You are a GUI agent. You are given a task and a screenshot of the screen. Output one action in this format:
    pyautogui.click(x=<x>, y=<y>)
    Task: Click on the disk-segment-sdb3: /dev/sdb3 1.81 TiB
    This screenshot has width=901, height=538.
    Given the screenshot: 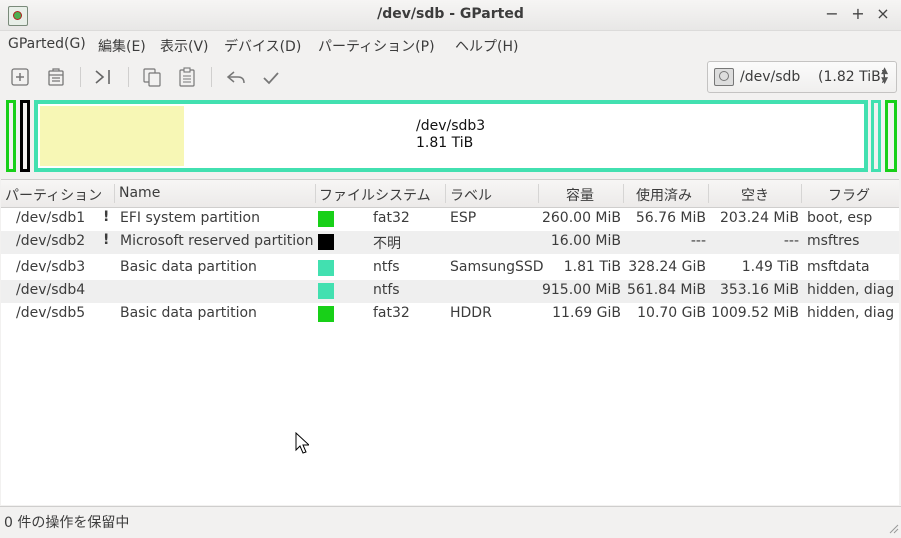 What is the action you would take?
    pyautogui.click(x=451, y=136)
    